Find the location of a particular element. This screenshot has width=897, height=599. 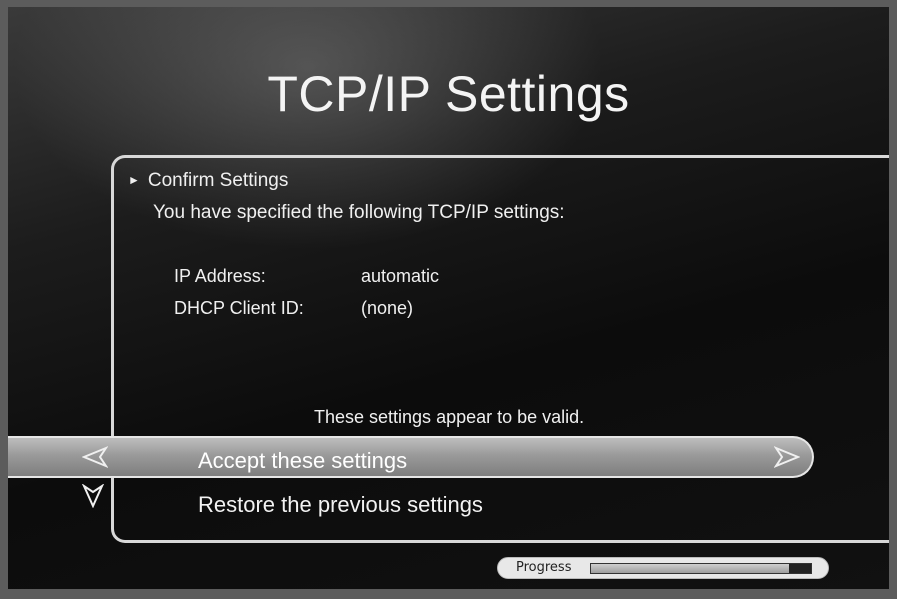

down-arrow-icon is located at coordinates (93, 496).